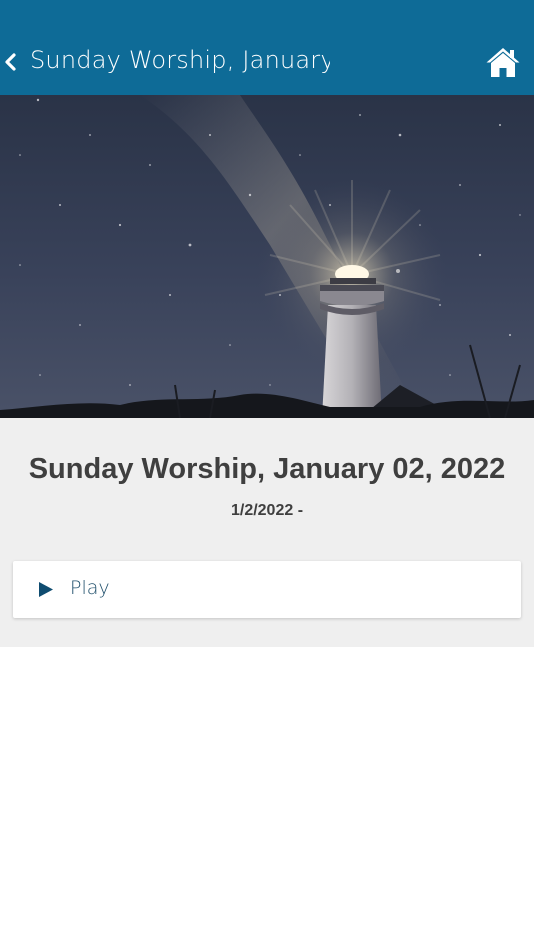 The height and width of the screenshot is (950, 534). What do you see at coordinates (90, 588) in the screenshot?
I see `play-label: Play` at bounding box center [90, 588].